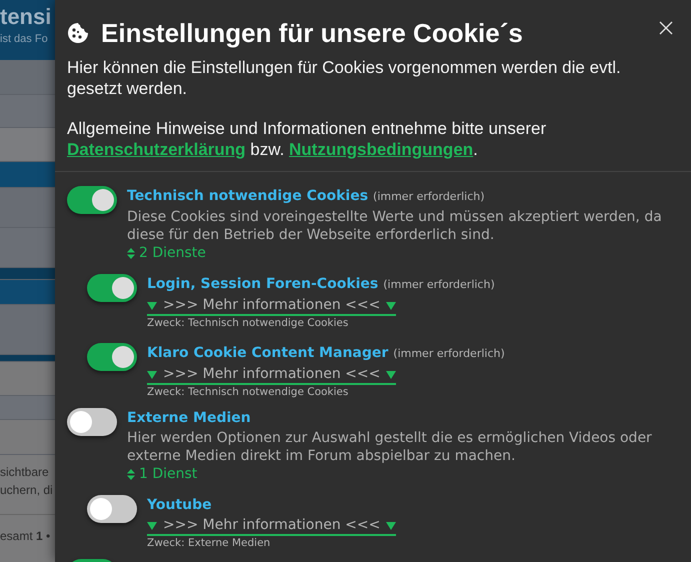  What do you see at coordinates (262, 284) in the screenshot?
I see `option-title: Login, Session Foren-Cookies` at bounding box center [262, 284].